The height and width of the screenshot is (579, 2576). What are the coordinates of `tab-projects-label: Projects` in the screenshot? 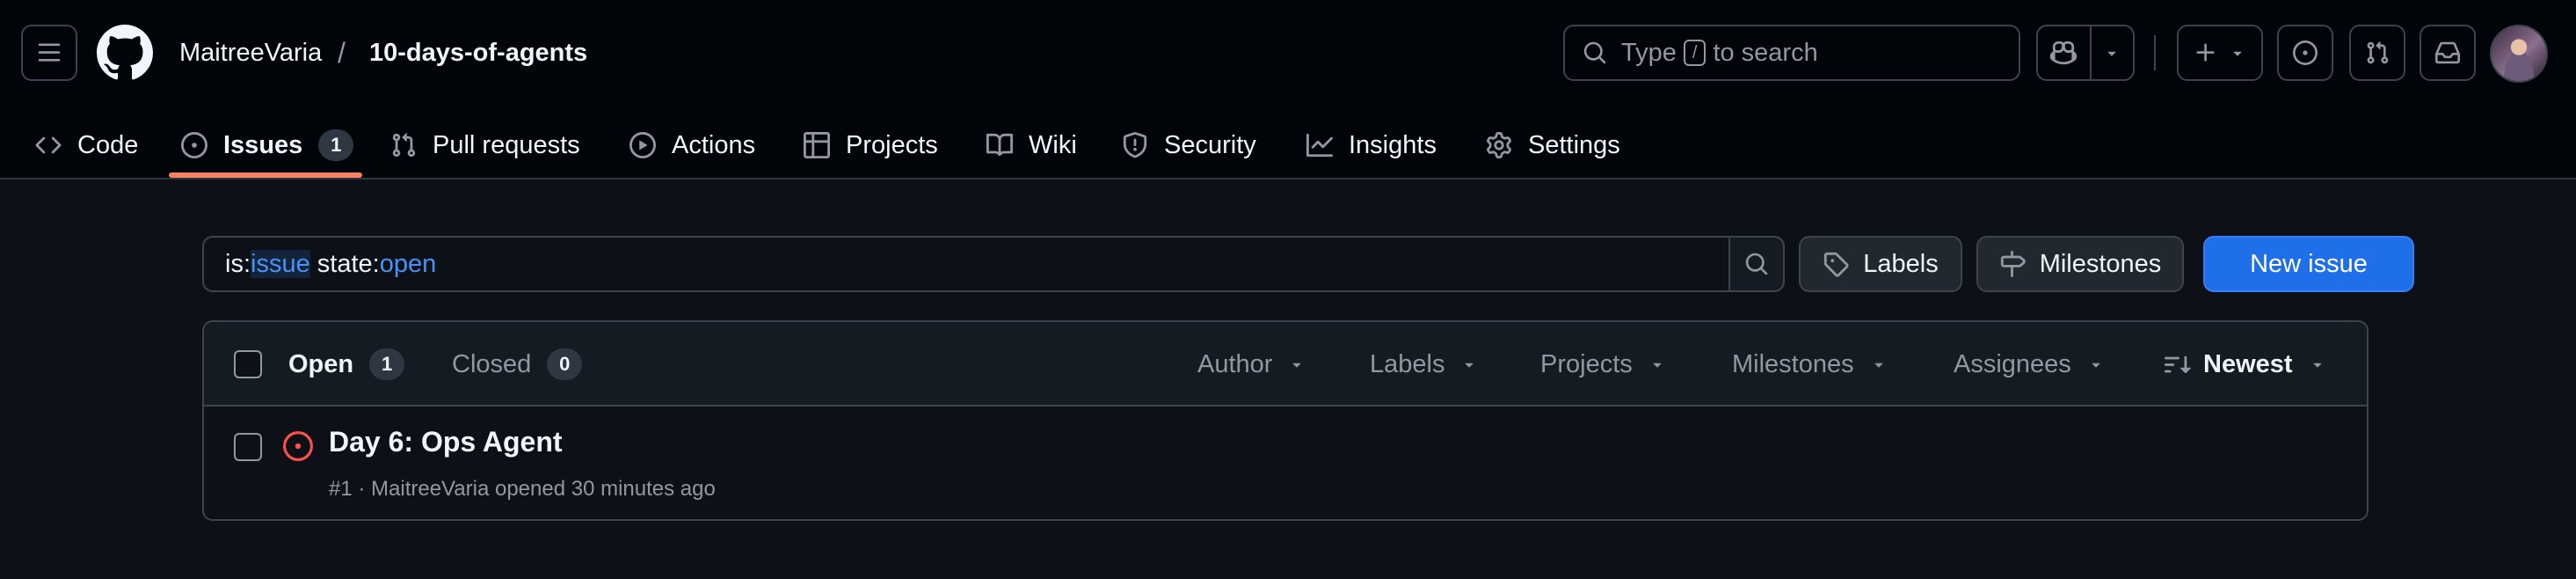 It's located at (892, 144).